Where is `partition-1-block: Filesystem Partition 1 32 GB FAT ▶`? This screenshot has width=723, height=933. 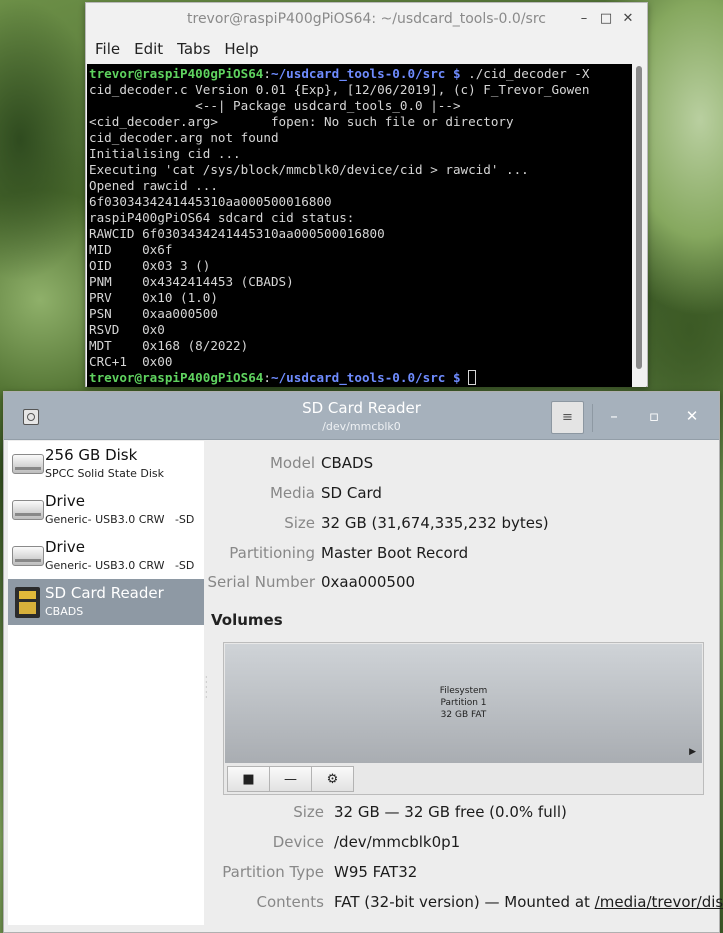
partition-1-block: Filesystem Partition 1 32 GB FAT ▶ is located at coordinates (463, 703).